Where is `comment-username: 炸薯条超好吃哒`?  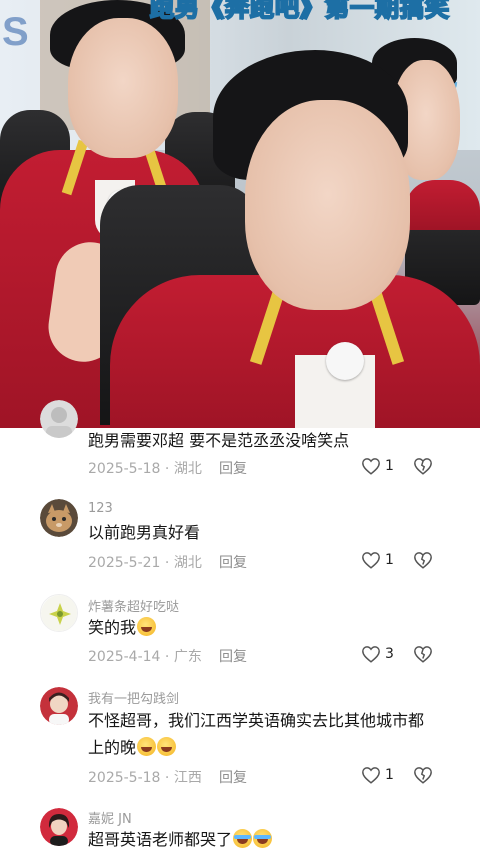 comment-username: 炸薯条超好吃哒 is located at coordinates (133, 605).